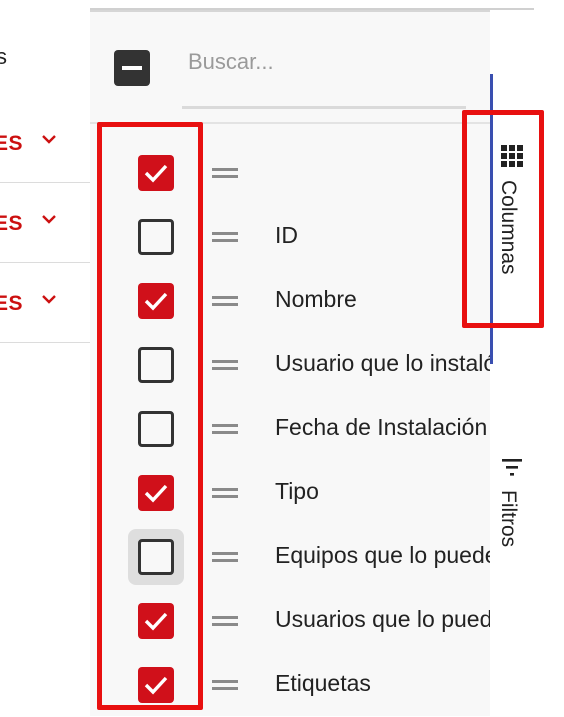 This screenshot has width=564, height=717. I want to click on column-label: Nombre, so click(316, 299).